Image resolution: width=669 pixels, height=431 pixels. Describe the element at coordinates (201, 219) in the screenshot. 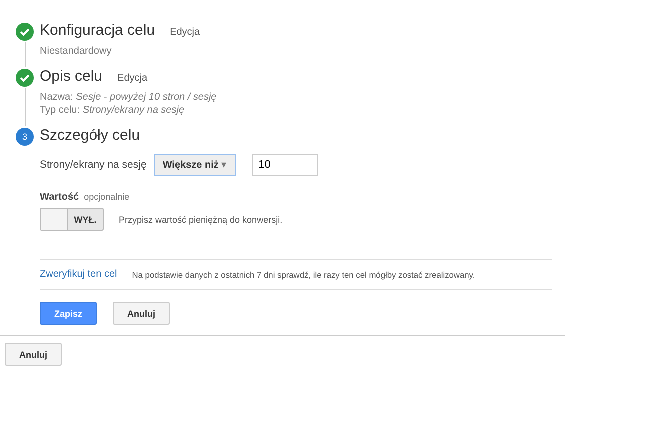

I see `value-description: Przypisz wartość pieniężną do konwersji.` at that location.